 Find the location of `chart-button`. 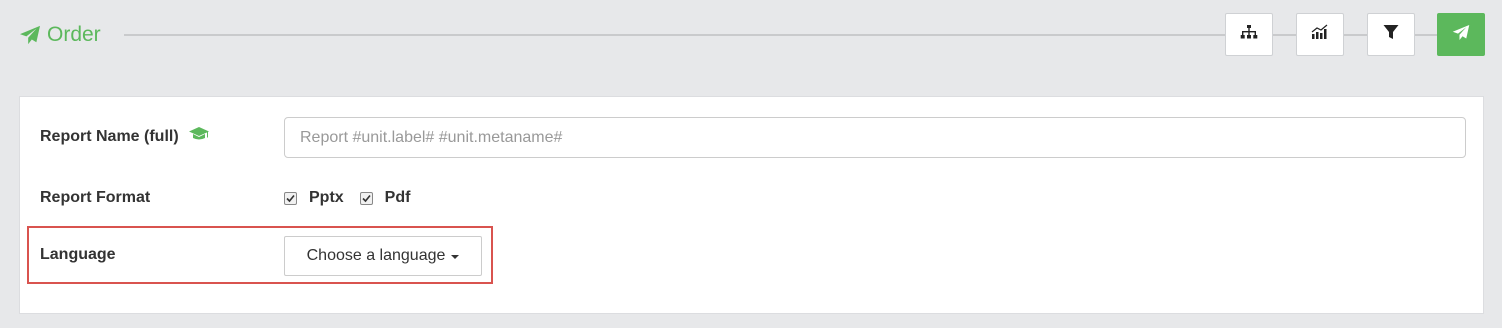

chart-button is located at coordinates (1320, 34).